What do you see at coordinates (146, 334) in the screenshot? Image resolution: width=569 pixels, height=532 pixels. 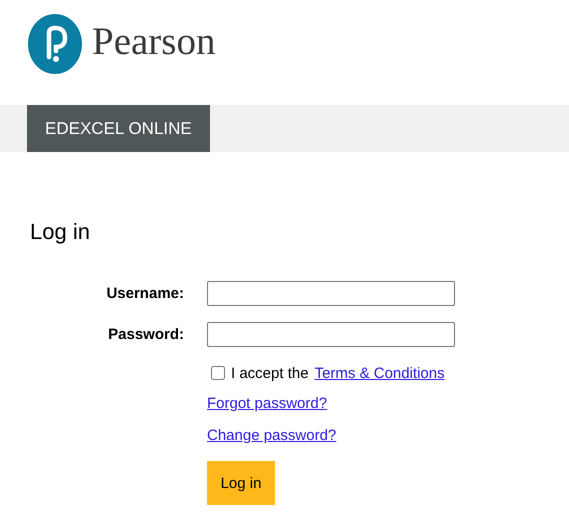 I see `field-label: Password:` at bounding box center [146, 334].